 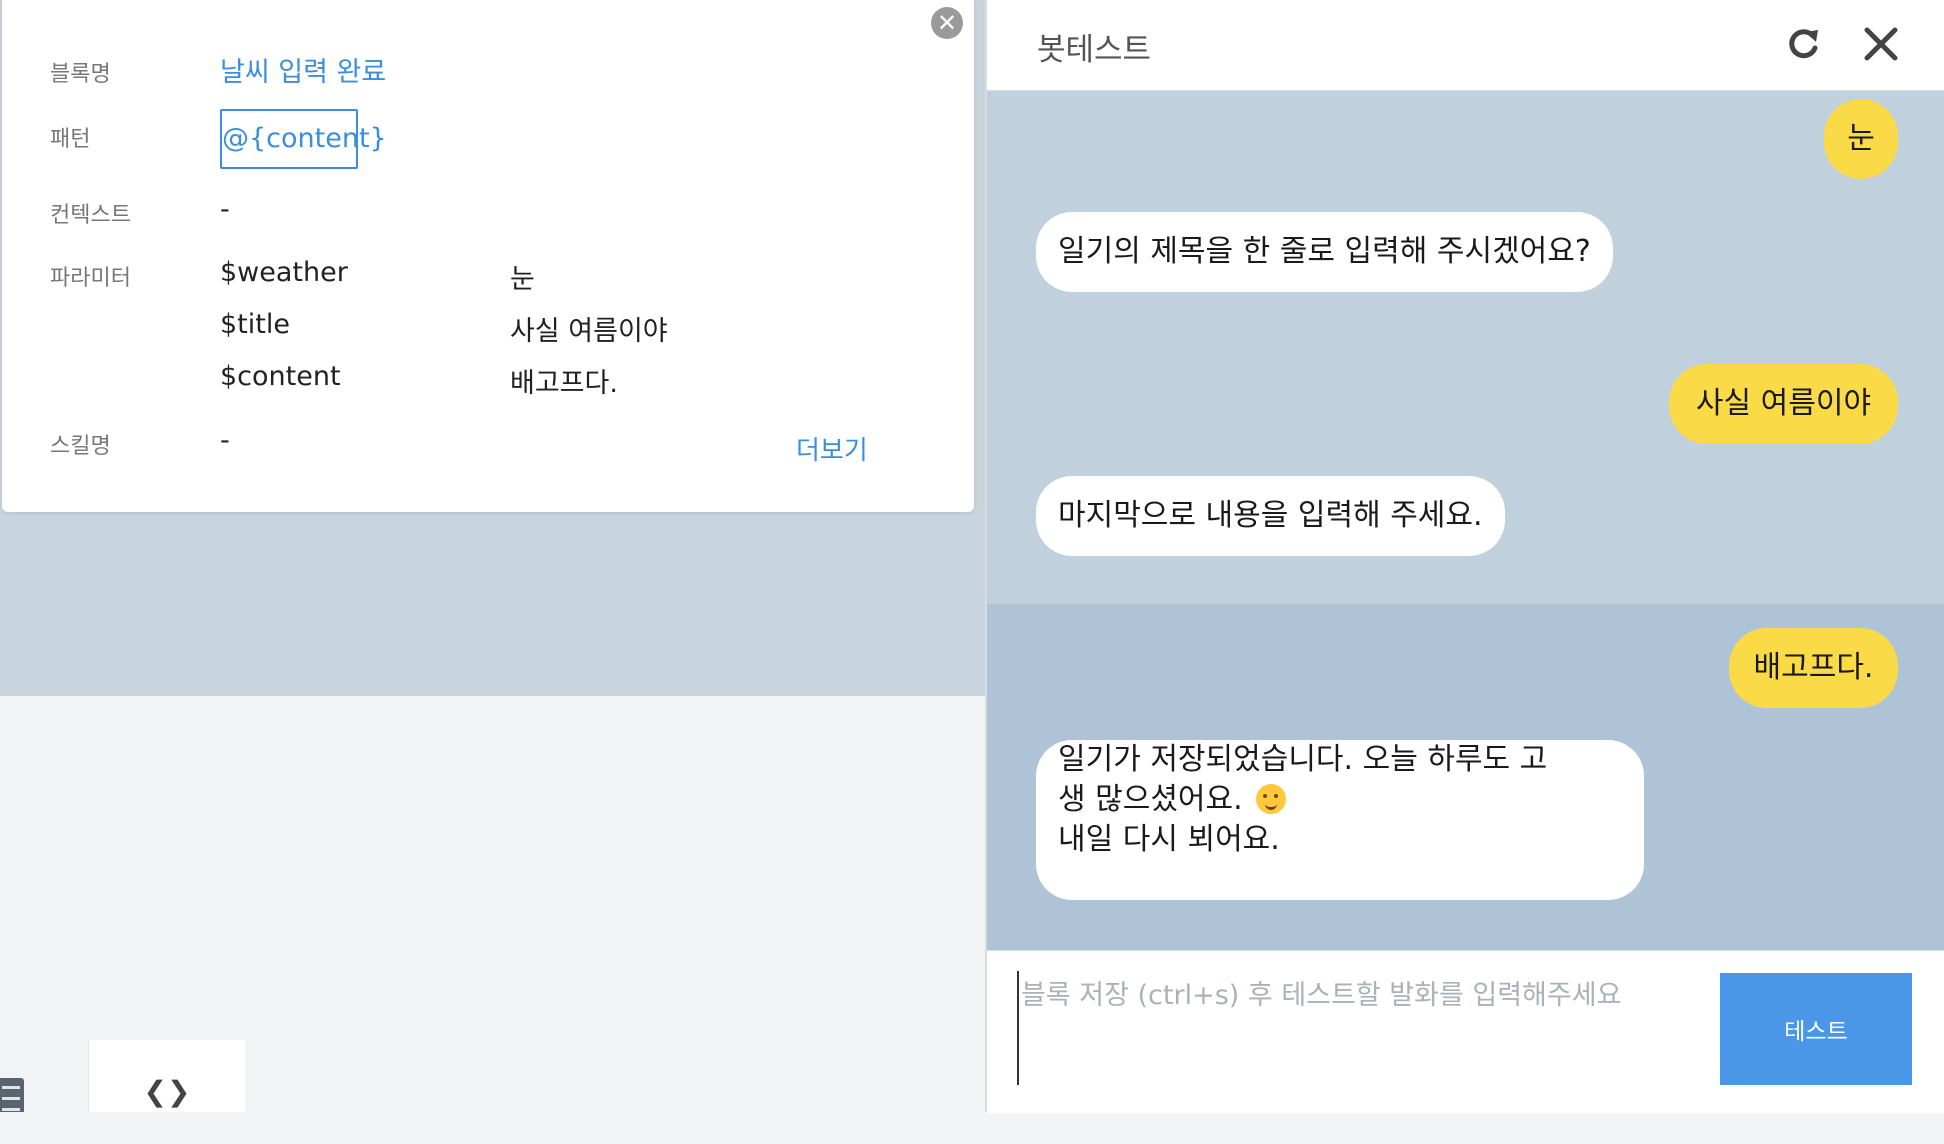 What do you see at coordinates (90, 215) in the screenshot?
I see `context-label: 컨텍스트` at bounding box center [90, 215].